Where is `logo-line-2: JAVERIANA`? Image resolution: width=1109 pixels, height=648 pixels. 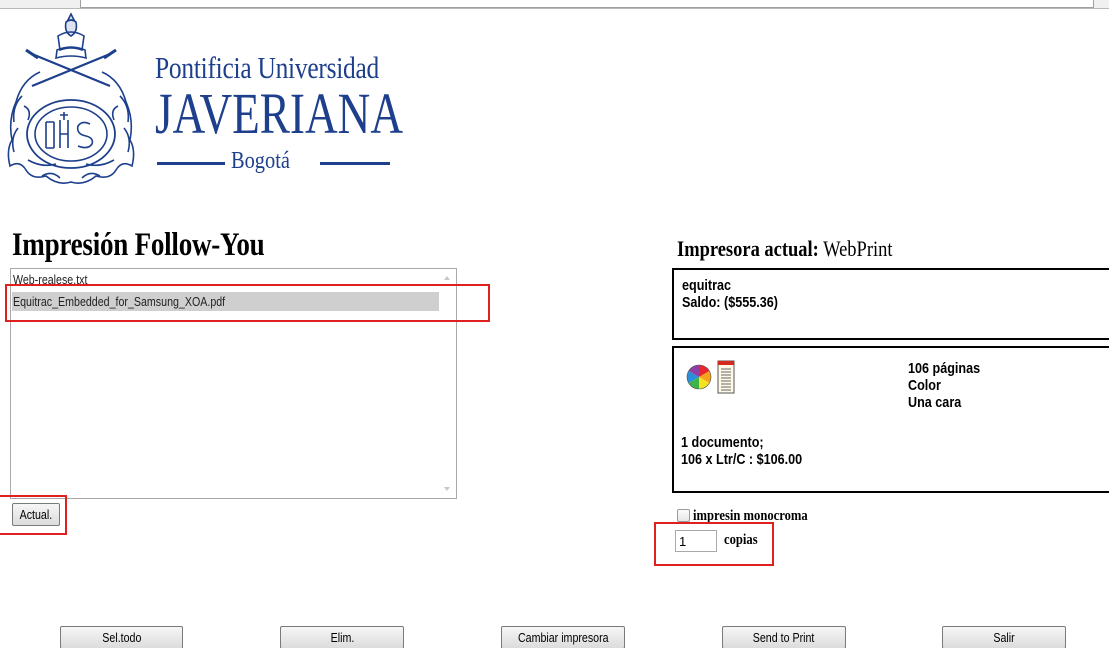
logo-line-2: JAVERIANA is located at coordinates (279, 113).